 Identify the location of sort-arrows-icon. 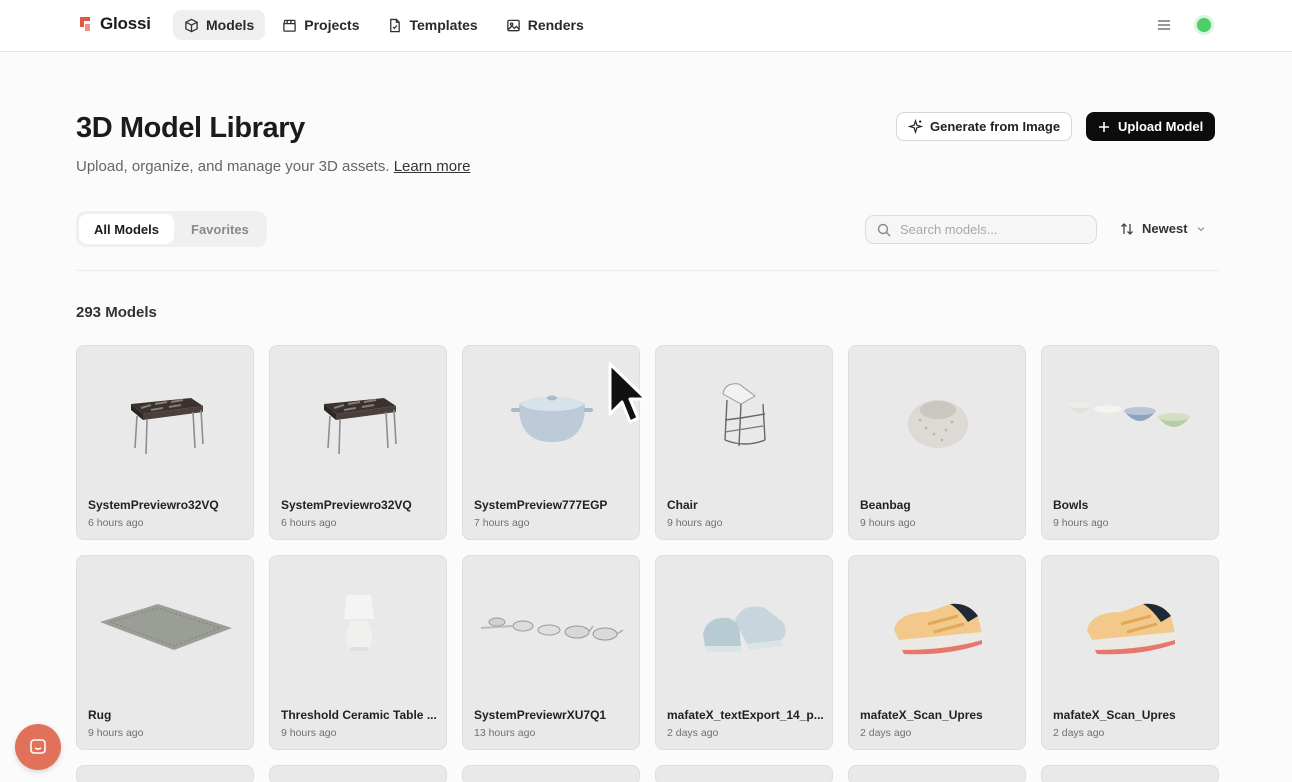
(1127, 228).